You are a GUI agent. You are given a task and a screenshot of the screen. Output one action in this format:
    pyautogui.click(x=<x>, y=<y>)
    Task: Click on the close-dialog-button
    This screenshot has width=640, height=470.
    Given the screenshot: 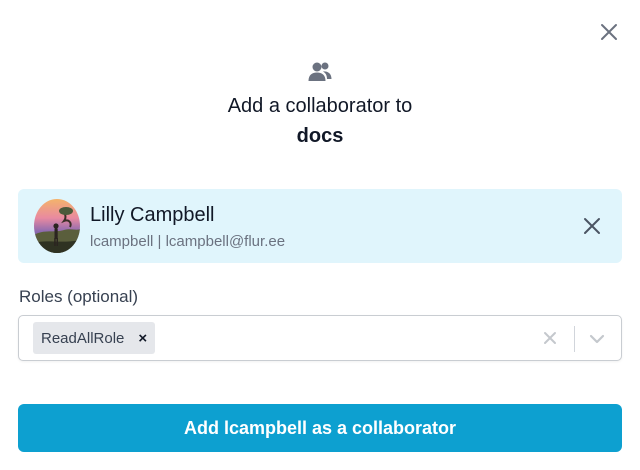 What is the action you would take?
    pyautogui.click(x=609, y=32)
    